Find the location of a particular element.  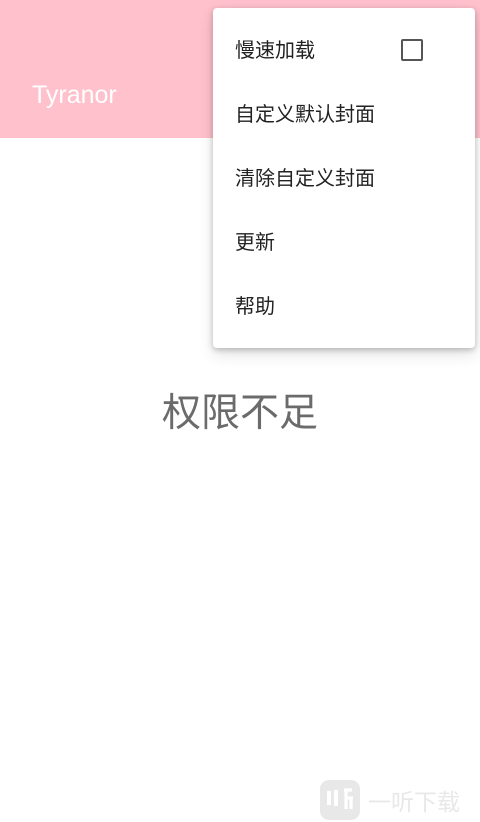

menu-item-update: 更新 is located at coordinates (344, 242).